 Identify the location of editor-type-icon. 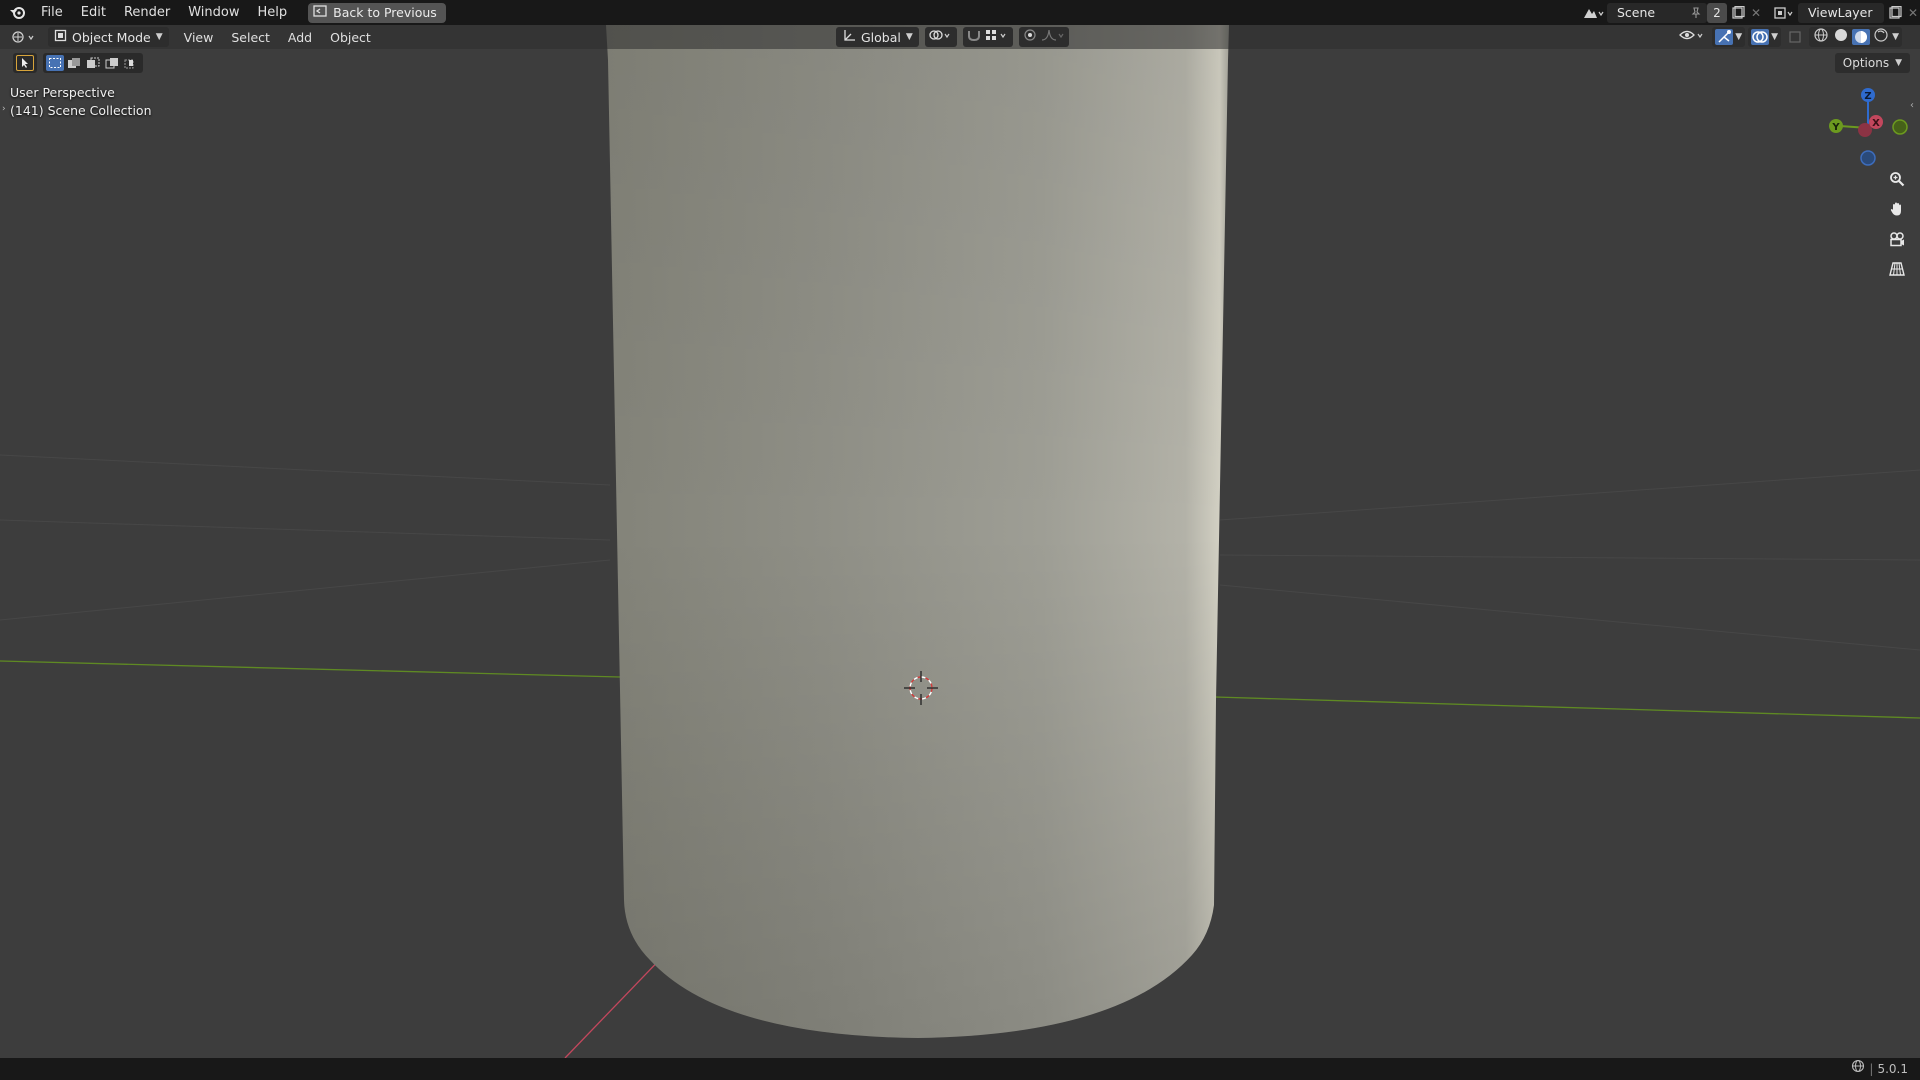
(25, 37).